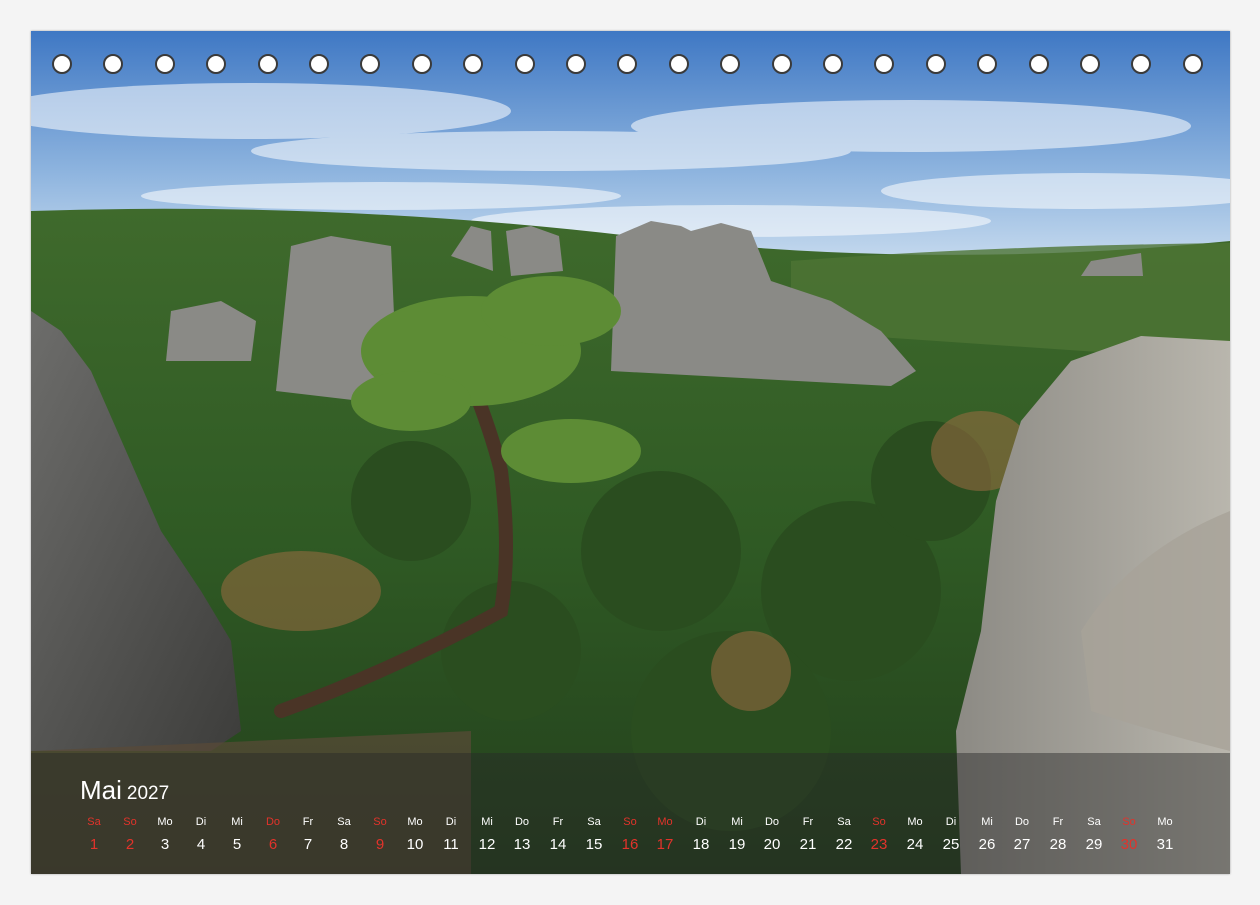  What do you see at coordinates (915, 844) in the screenshot?
I see `date-number: 24` at bounding box center [915, 844].